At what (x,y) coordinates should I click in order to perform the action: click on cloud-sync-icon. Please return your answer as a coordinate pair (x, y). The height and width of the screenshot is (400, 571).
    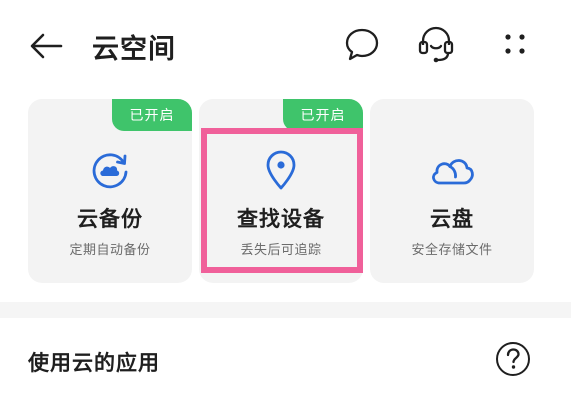
    Looking at the image, I should click on (110, 171).